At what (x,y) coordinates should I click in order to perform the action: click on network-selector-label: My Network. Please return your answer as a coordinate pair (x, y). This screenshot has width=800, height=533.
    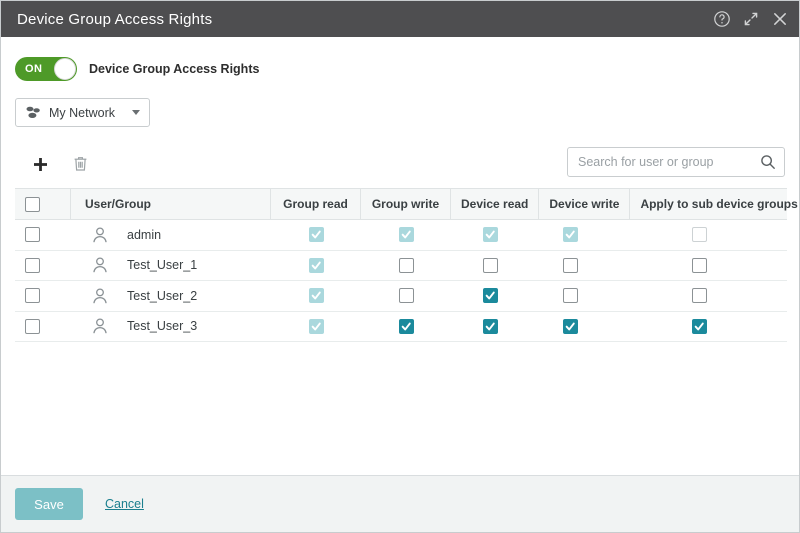
    Looking at the image, I should click on (82, 112).